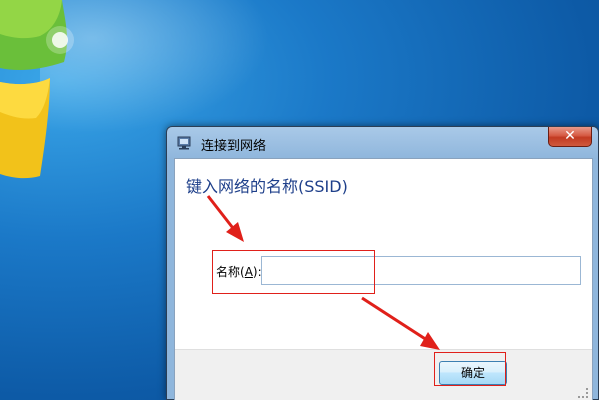  I want to click on dialog-footer: 确定, so click(383, 374).